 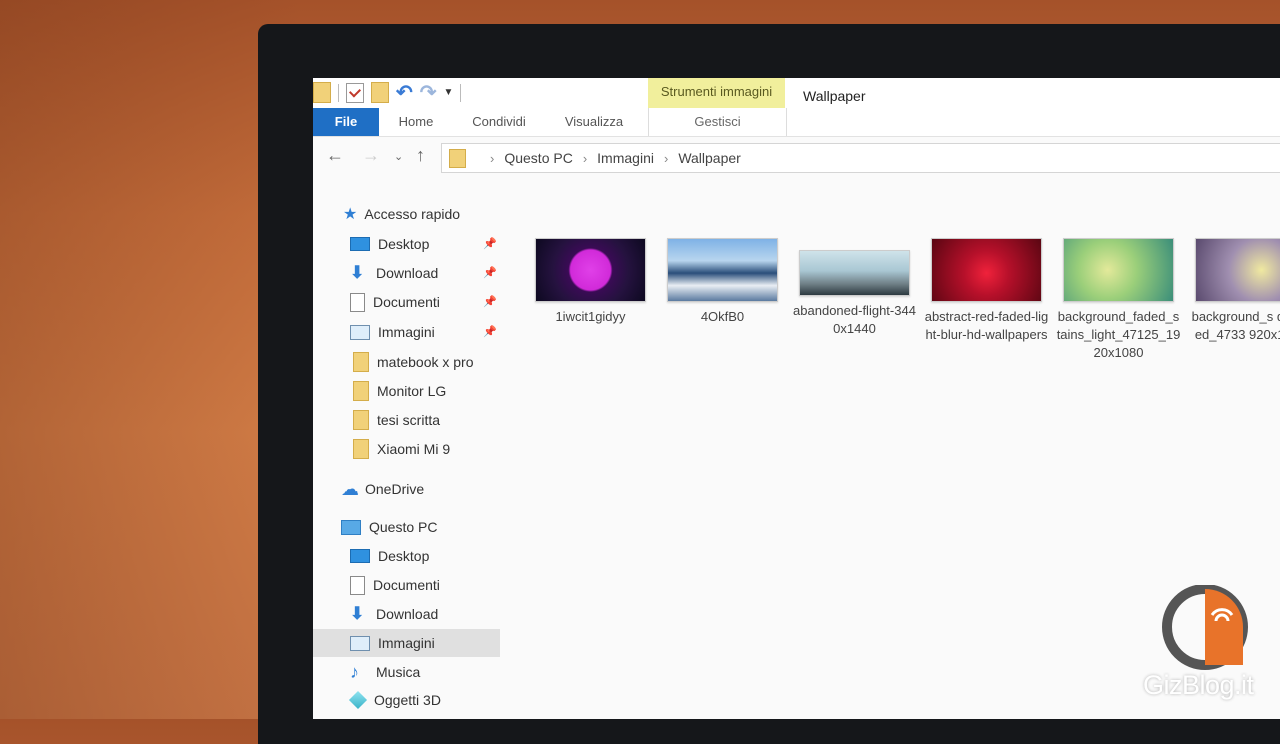 I want to click on file-item: 4OkfB0, so click(x=722, y=282).